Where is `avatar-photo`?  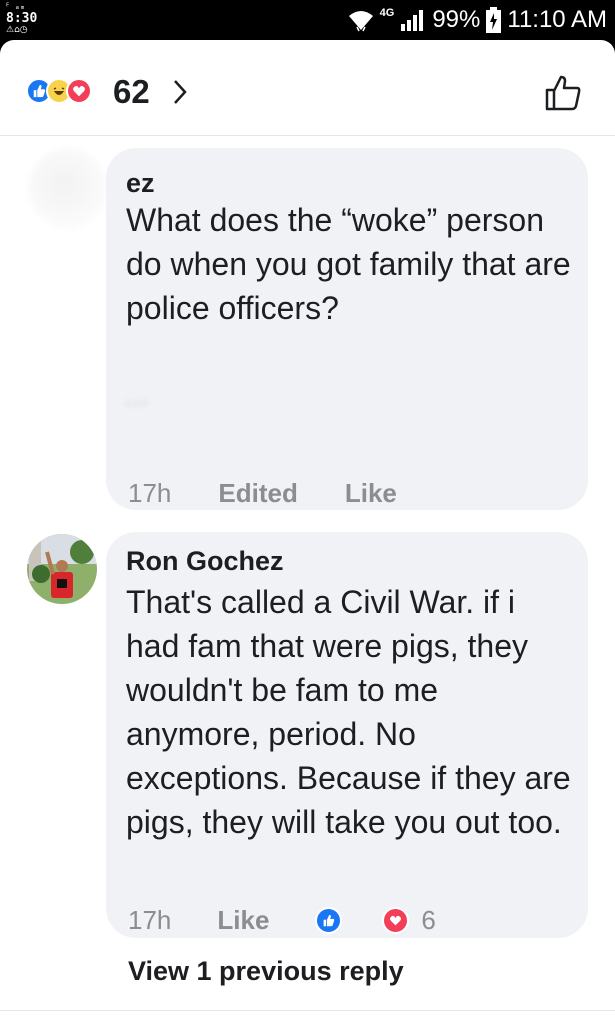
avatar-photo is located at coordinates (62, 569).